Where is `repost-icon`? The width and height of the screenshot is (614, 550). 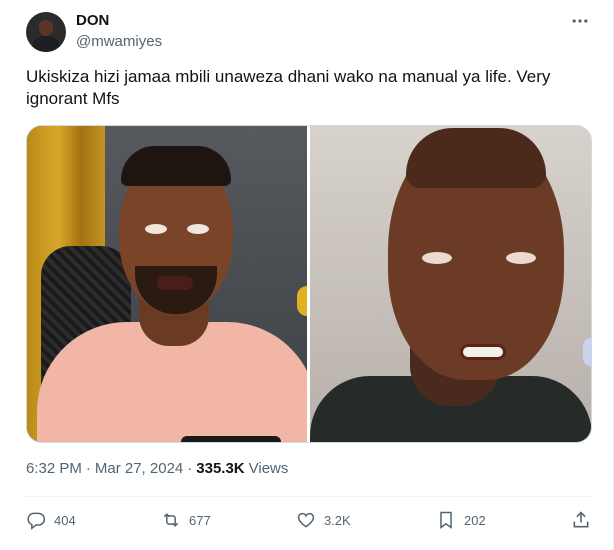 repost-icon is located at coordinates (171, 520).